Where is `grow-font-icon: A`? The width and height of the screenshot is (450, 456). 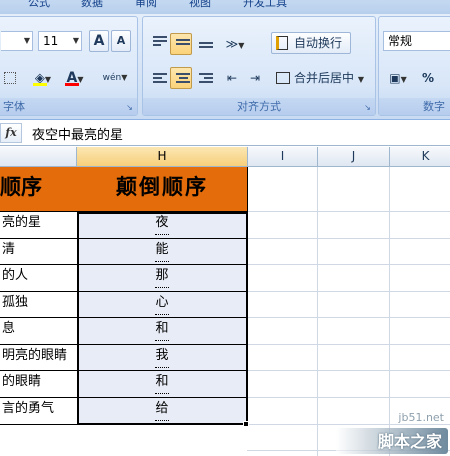 grow-font-icon: A is located at coordinates (99, 41).